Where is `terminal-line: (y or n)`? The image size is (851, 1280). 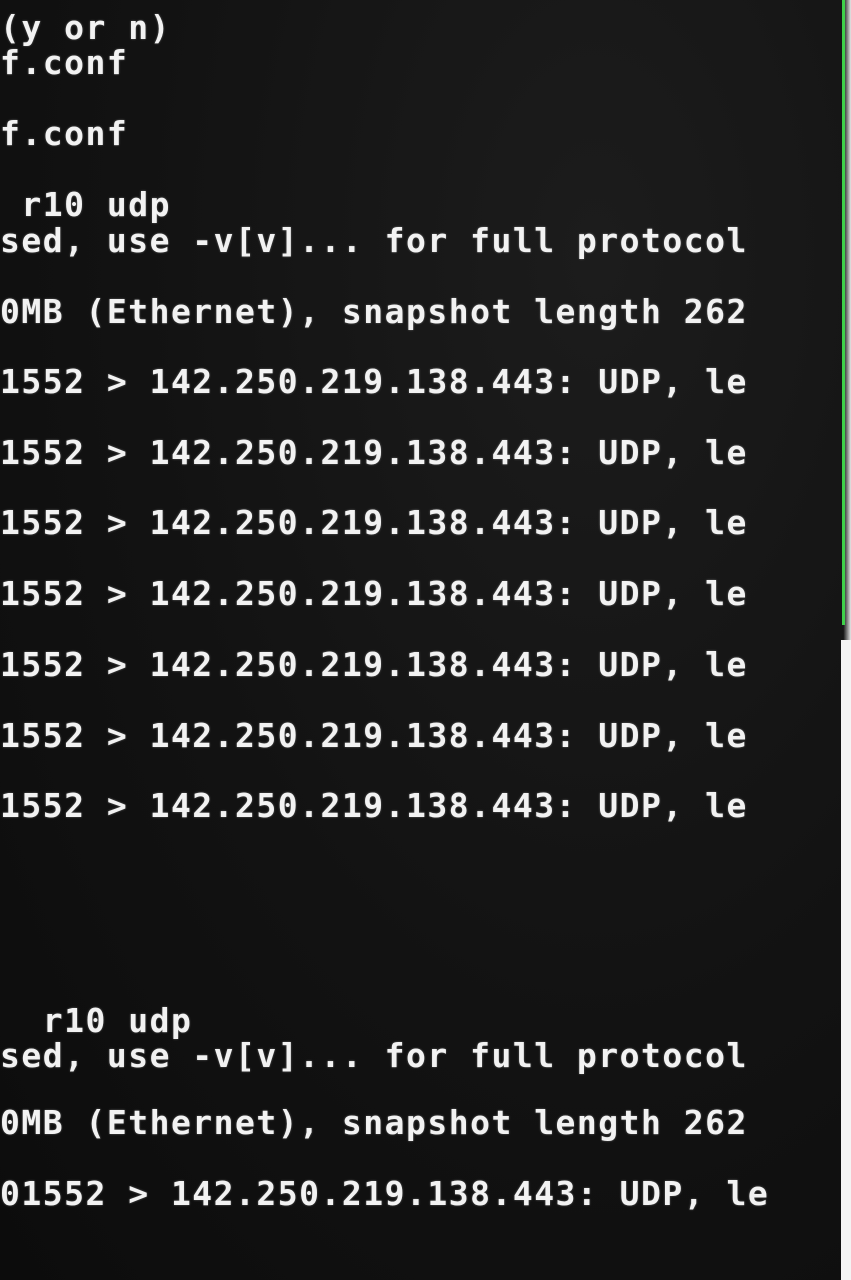 terminal-line: (y or n) is located at coordinates (85, 27).